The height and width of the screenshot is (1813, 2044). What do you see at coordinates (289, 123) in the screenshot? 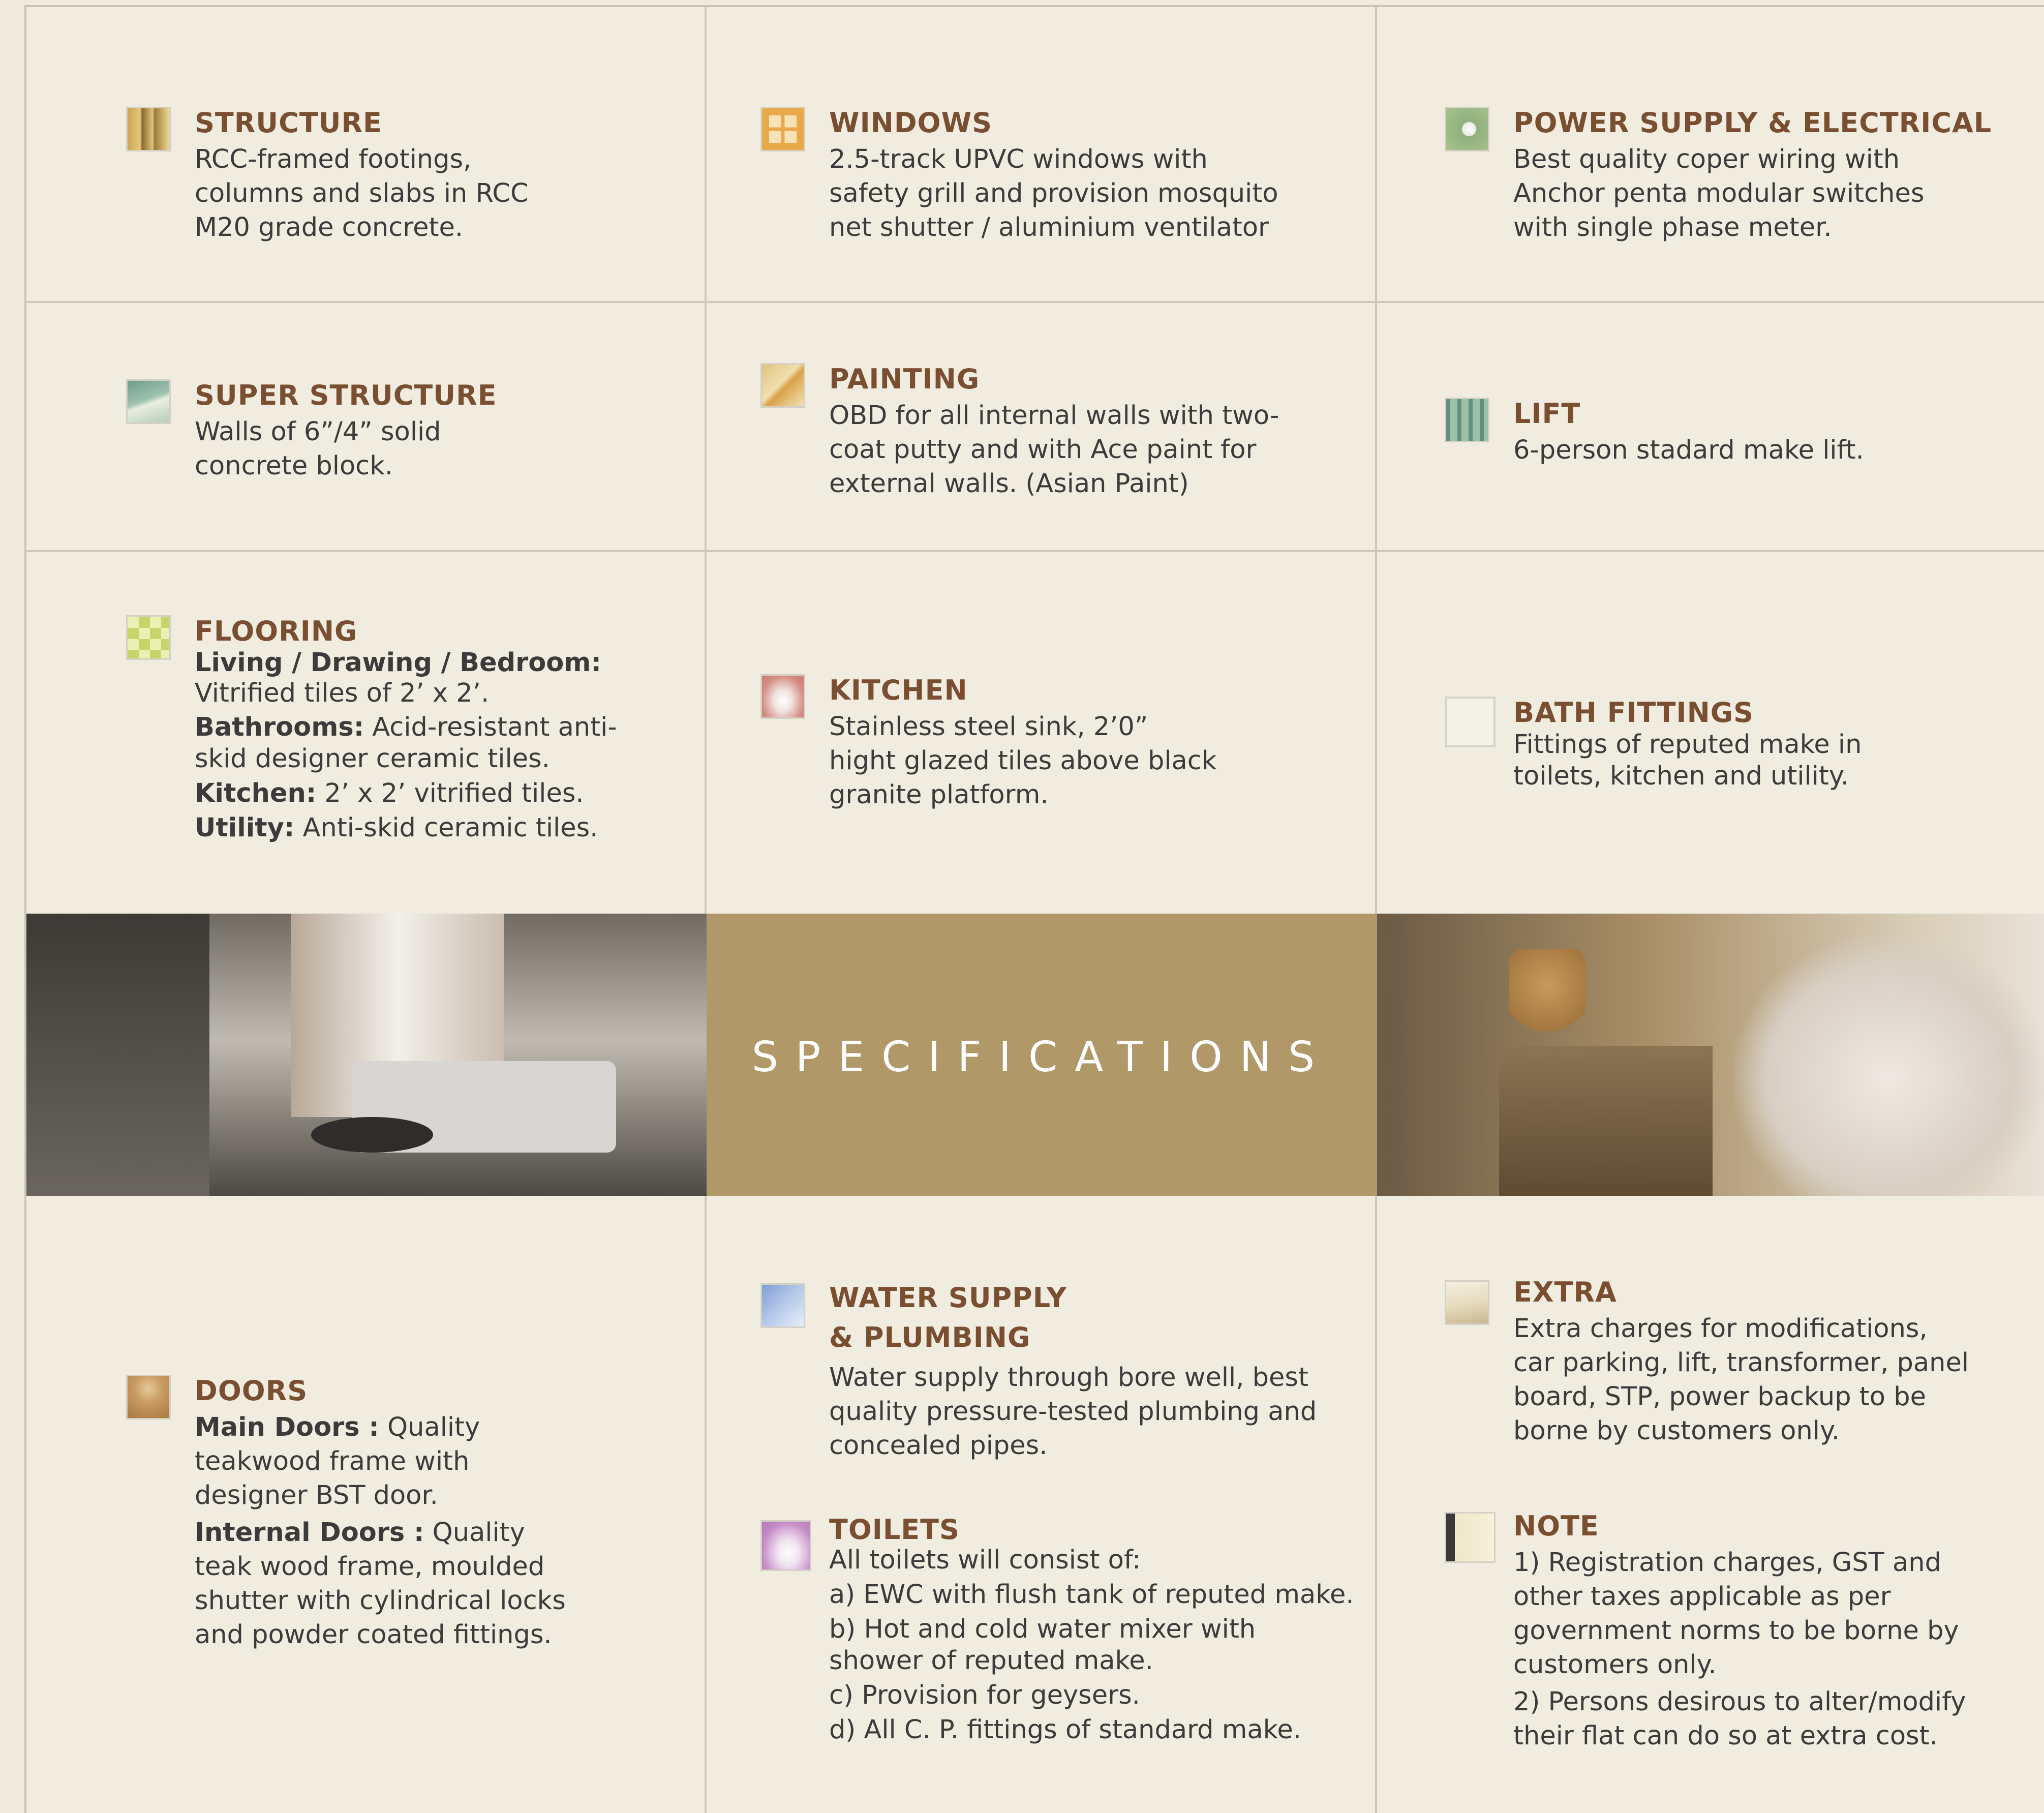
I see `structure-title: STRUCTURE` at bounding box center [289, 123].